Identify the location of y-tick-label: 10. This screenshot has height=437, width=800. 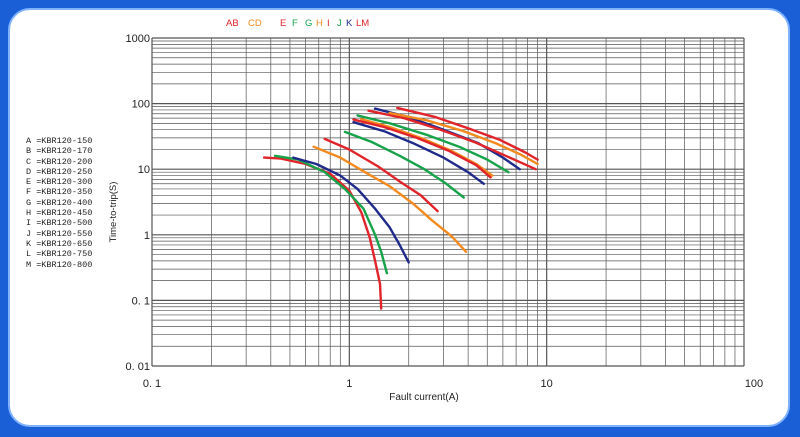
(144, 170).